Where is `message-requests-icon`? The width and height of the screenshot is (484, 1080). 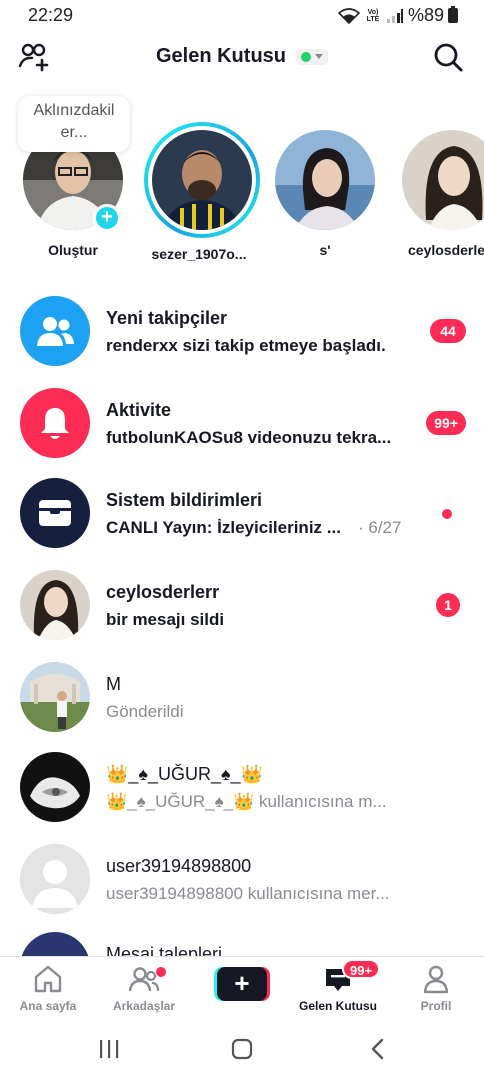 message-requests-icon is located at coordinates (55, 944).